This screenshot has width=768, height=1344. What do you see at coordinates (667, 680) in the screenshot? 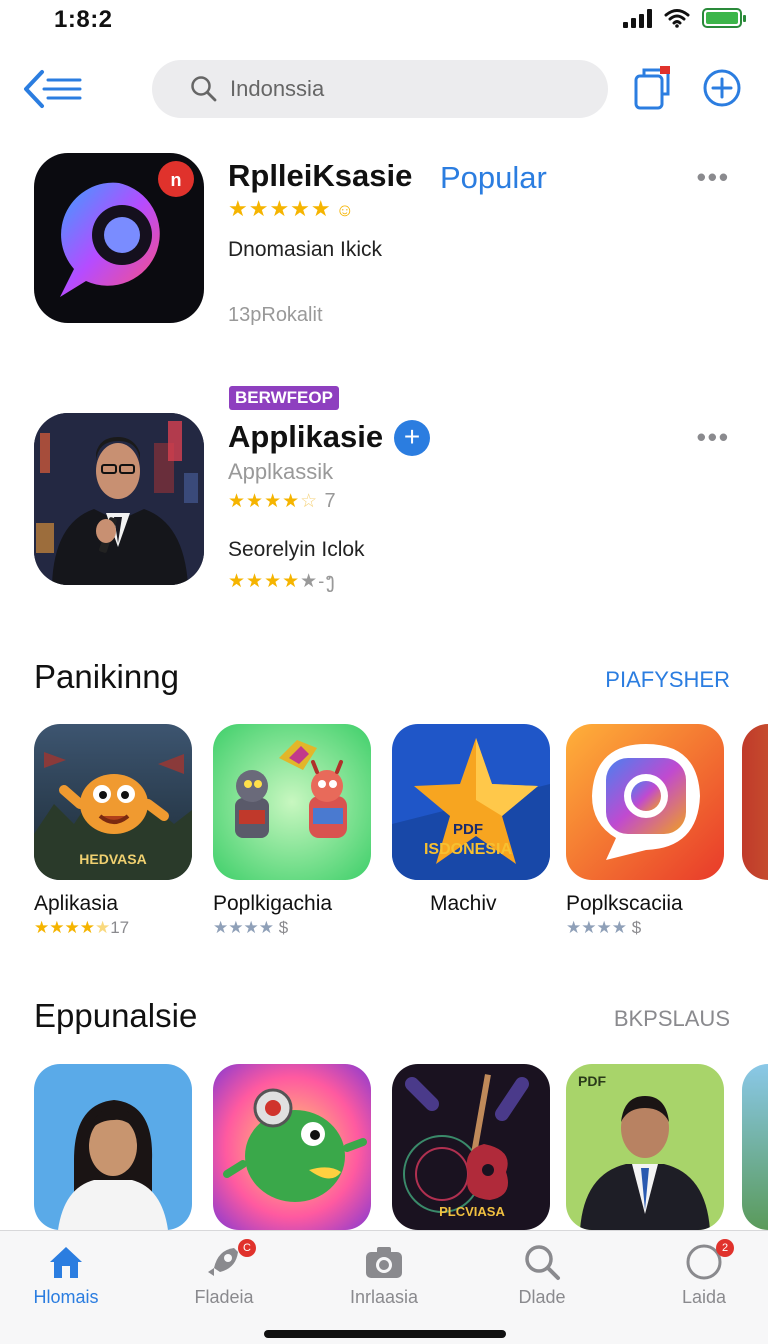
I see `see-all-link: PIAFYSHER` at bounding box center [667, 680].